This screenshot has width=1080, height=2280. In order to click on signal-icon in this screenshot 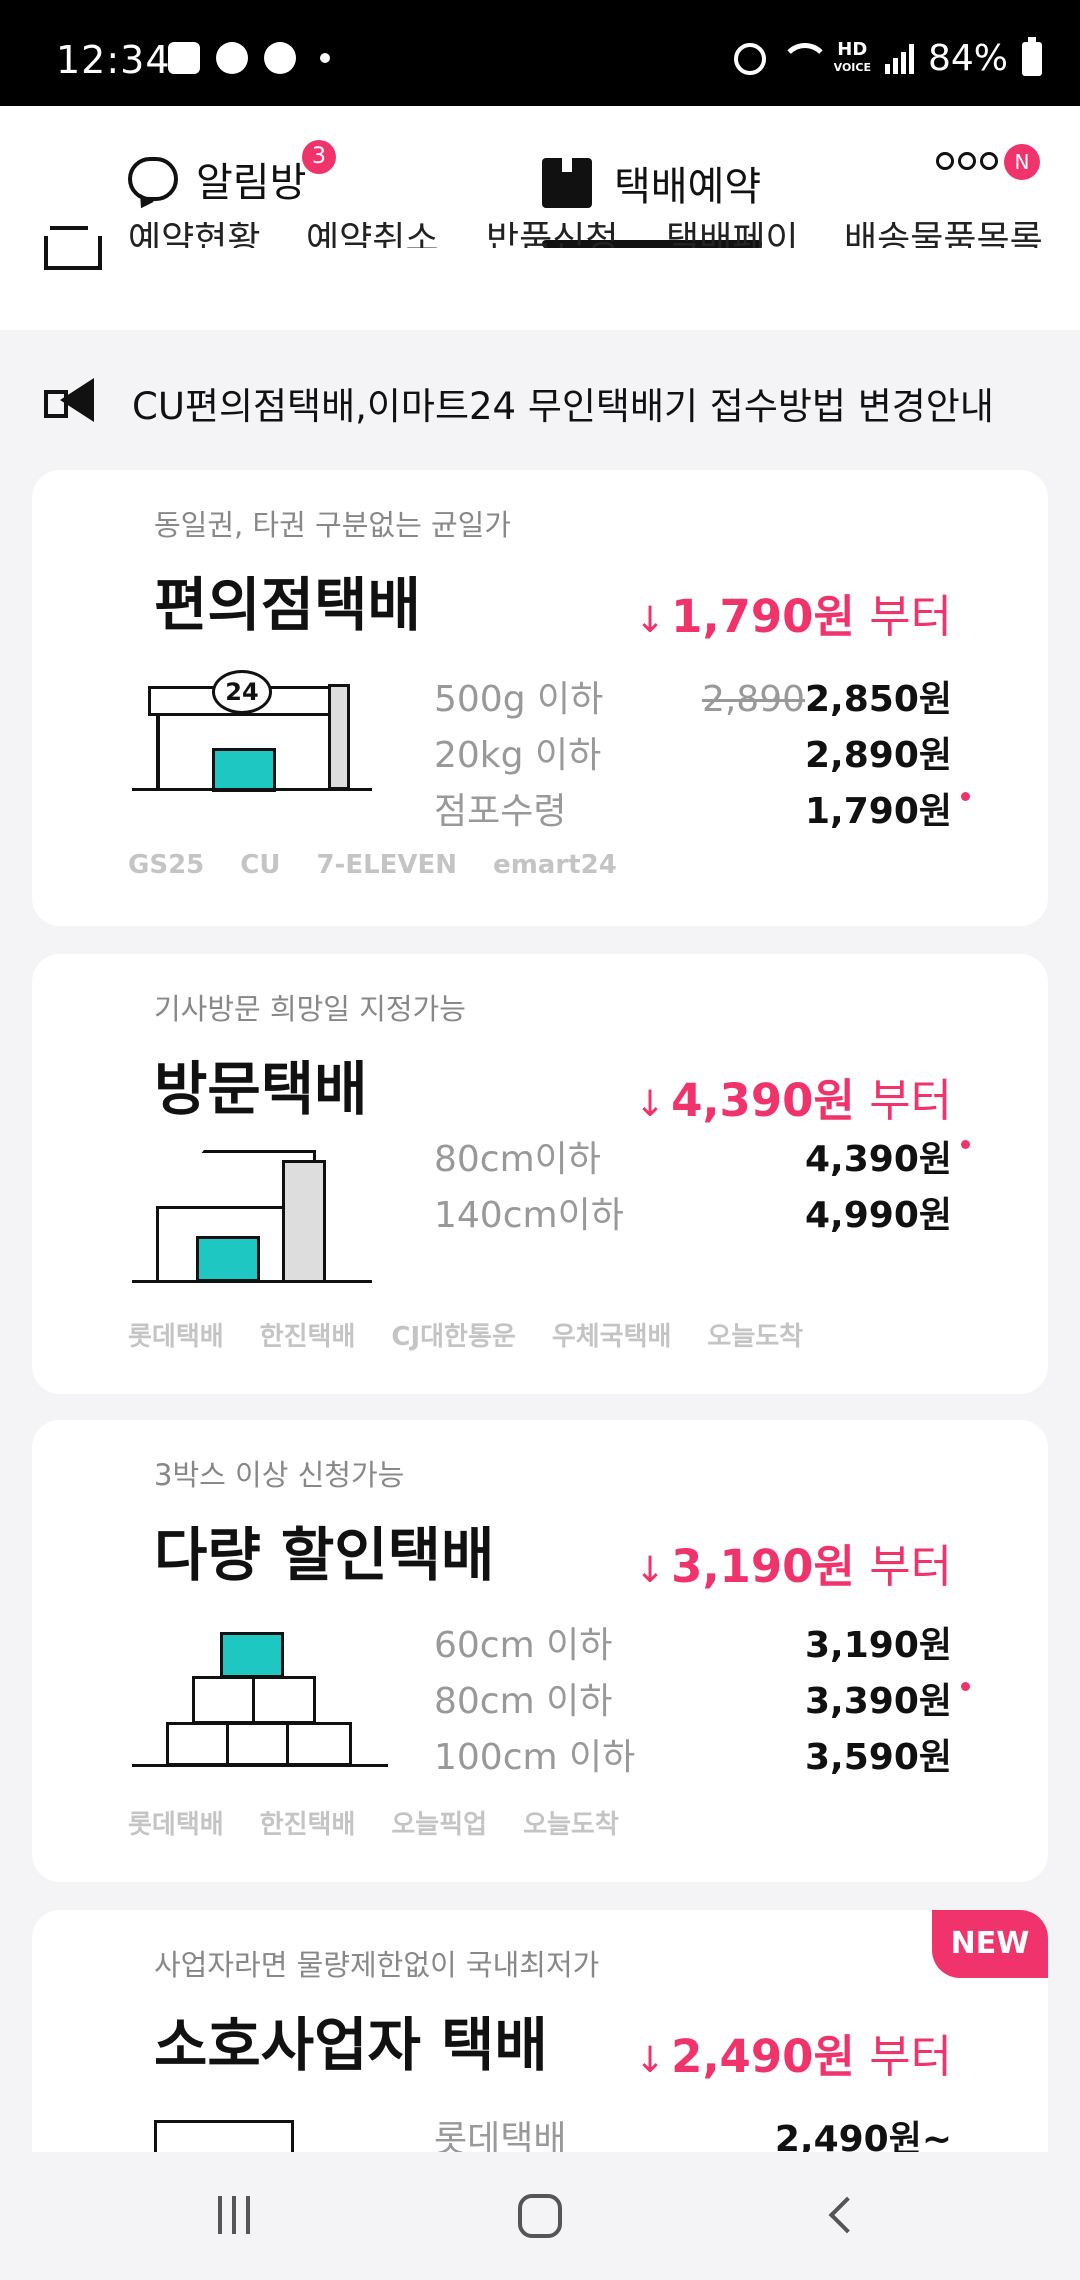, I will do `click(899, 58)`.